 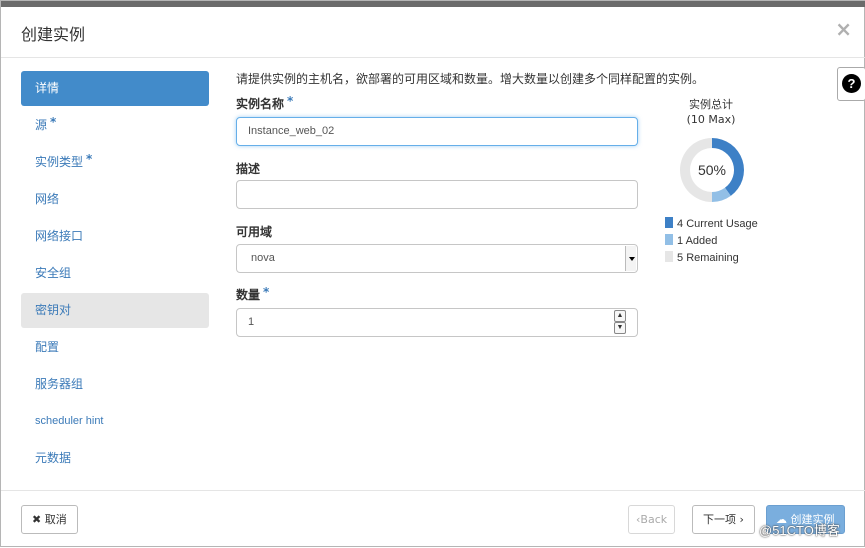 I want to click on legend-label: Current Usage, so click(x=722, y=224).